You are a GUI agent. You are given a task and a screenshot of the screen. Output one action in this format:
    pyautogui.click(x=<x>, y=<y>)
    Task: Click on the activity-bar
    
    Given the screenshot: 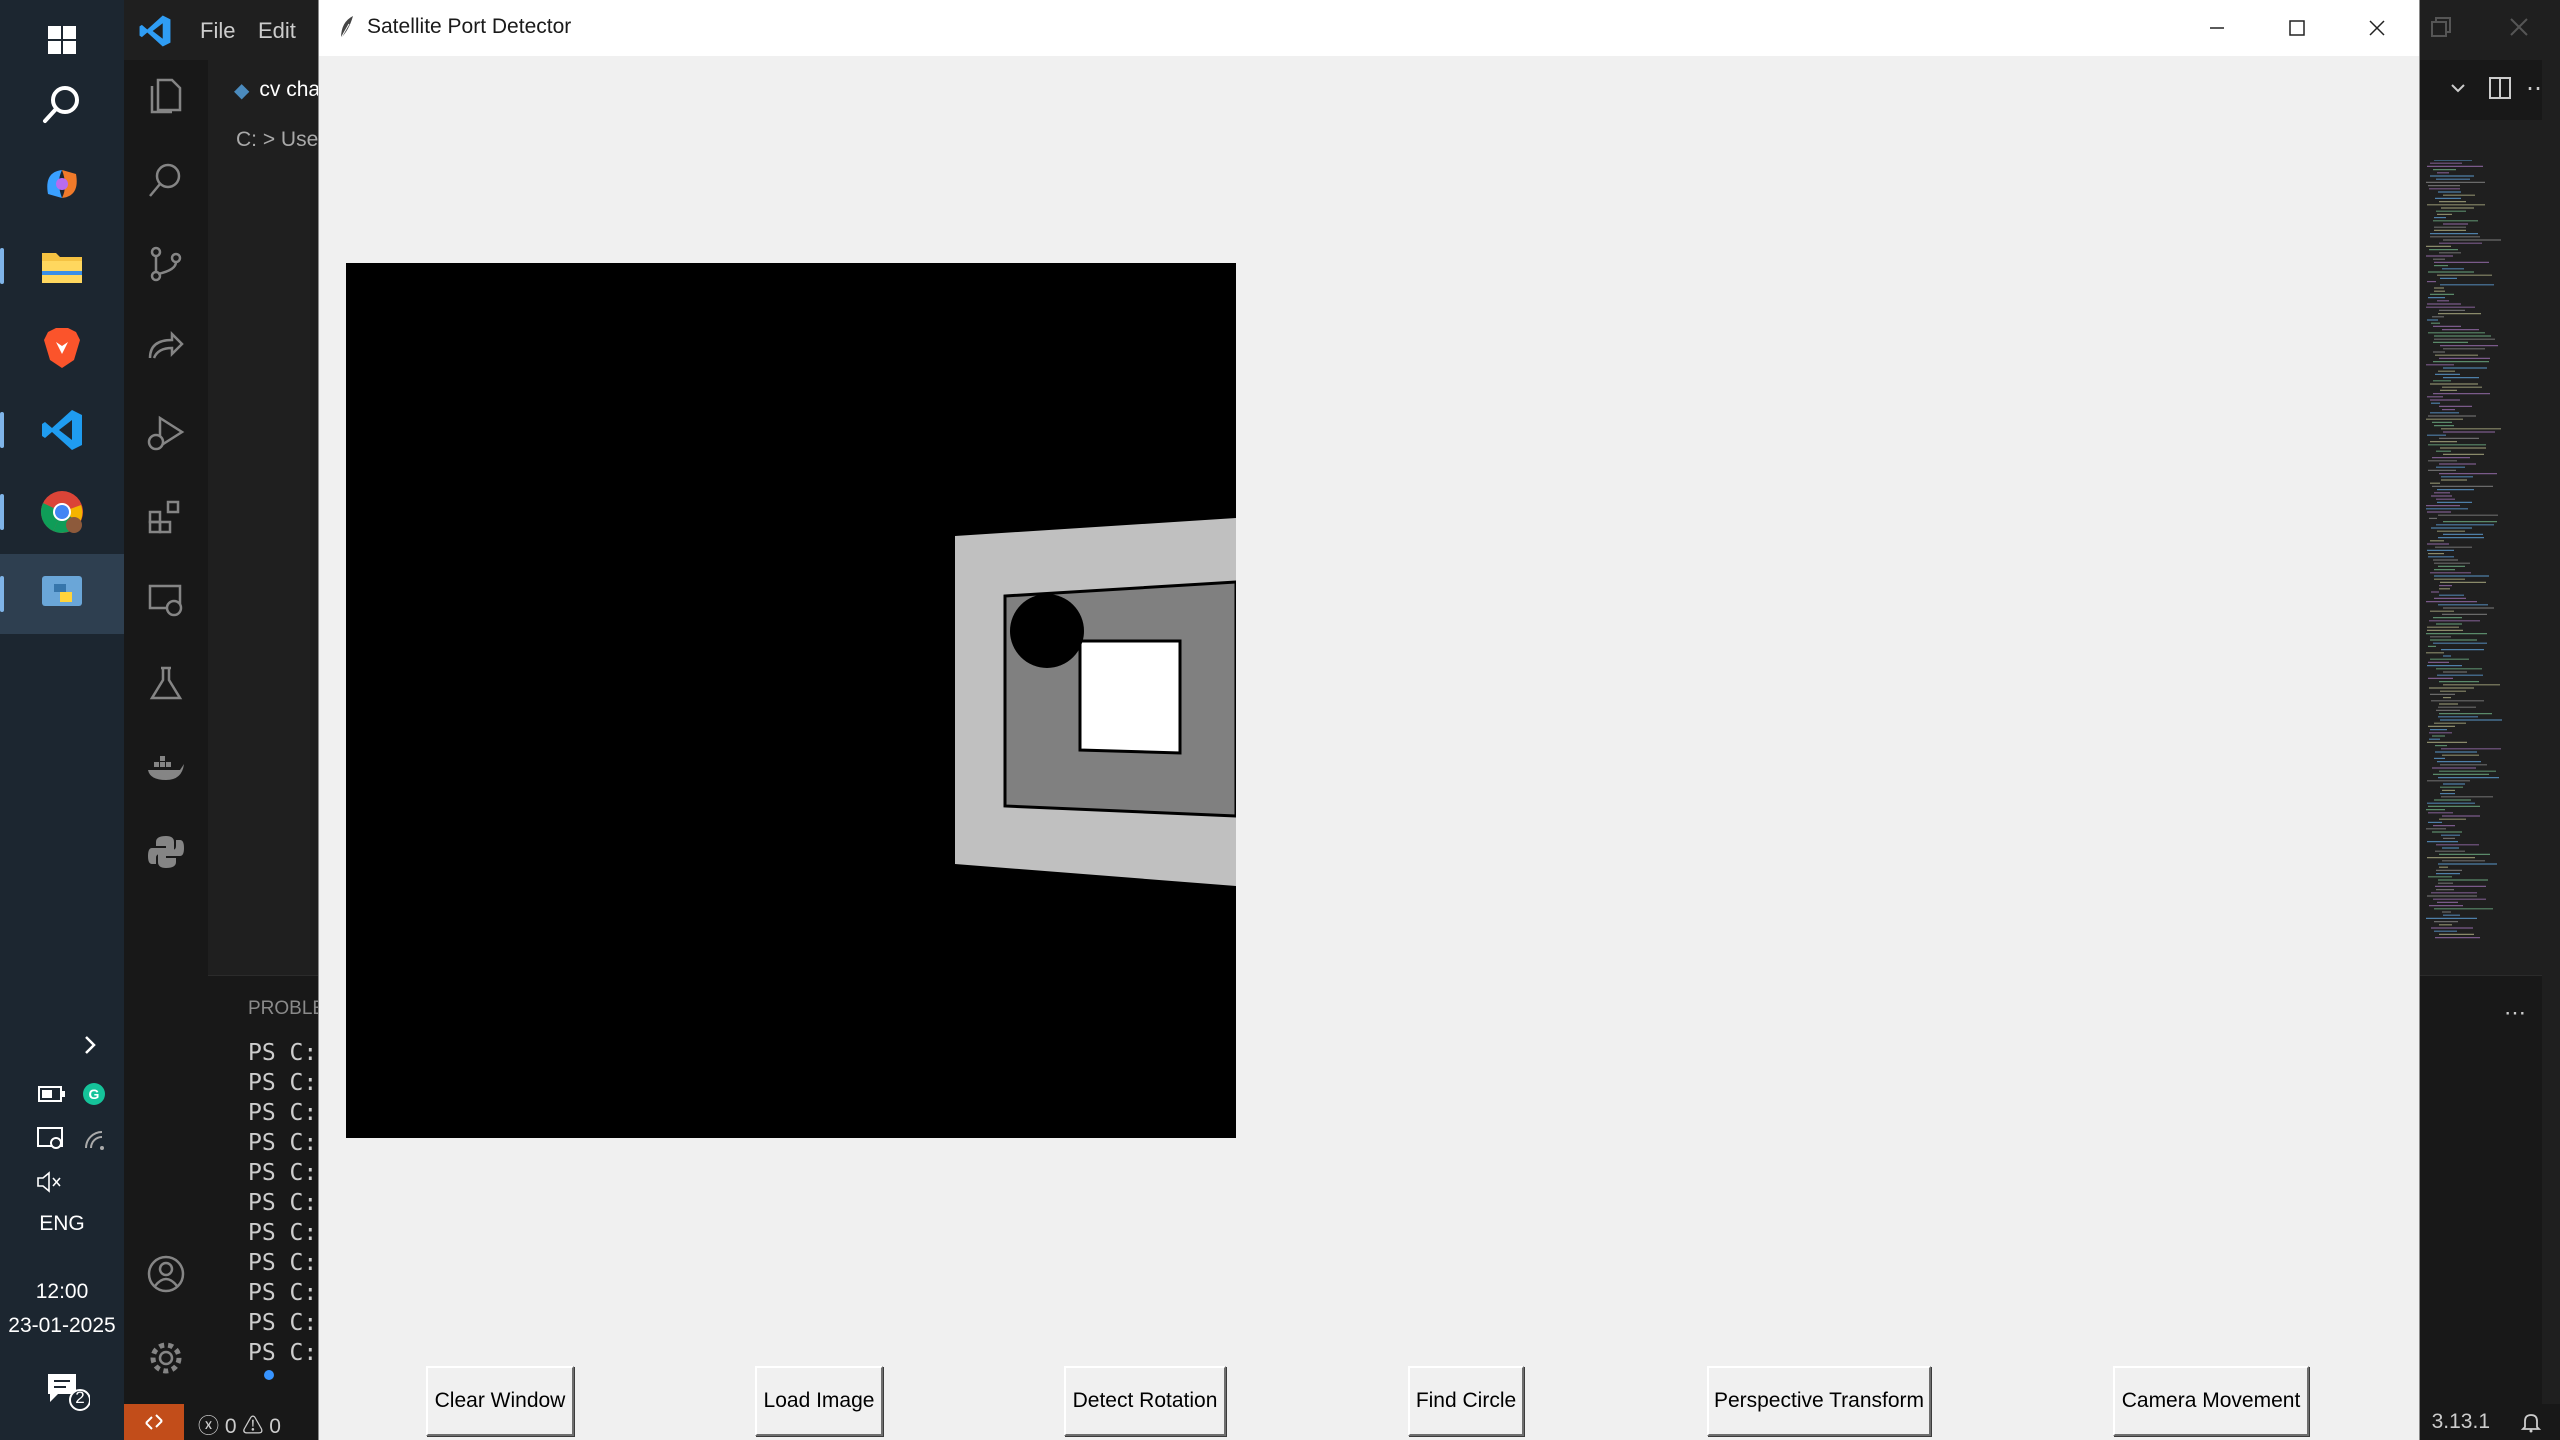 What is the action you would take?
    pyautogui.click(x=166, y=732)
    